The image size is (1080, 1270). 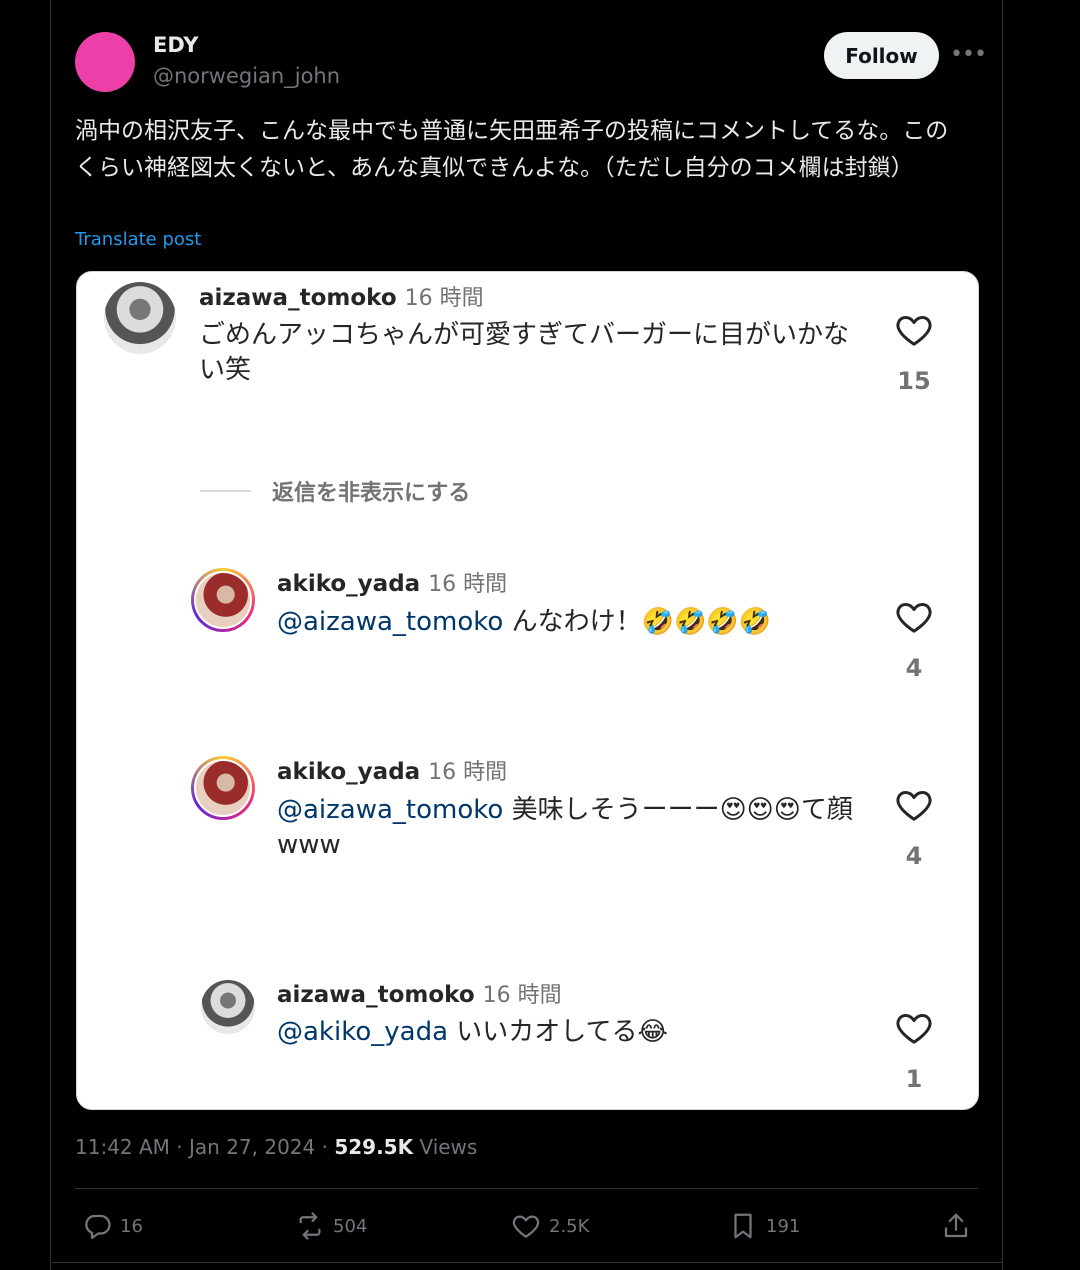 I want to click on reply-button: 16, so click(x=112, y=1226).